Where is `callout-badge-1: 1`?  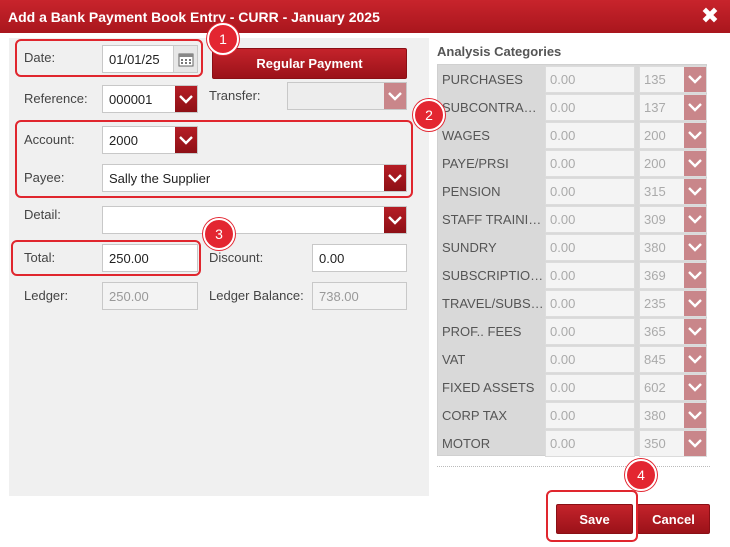 callout-badge-1: 1 is located at coordinates (223, 39).